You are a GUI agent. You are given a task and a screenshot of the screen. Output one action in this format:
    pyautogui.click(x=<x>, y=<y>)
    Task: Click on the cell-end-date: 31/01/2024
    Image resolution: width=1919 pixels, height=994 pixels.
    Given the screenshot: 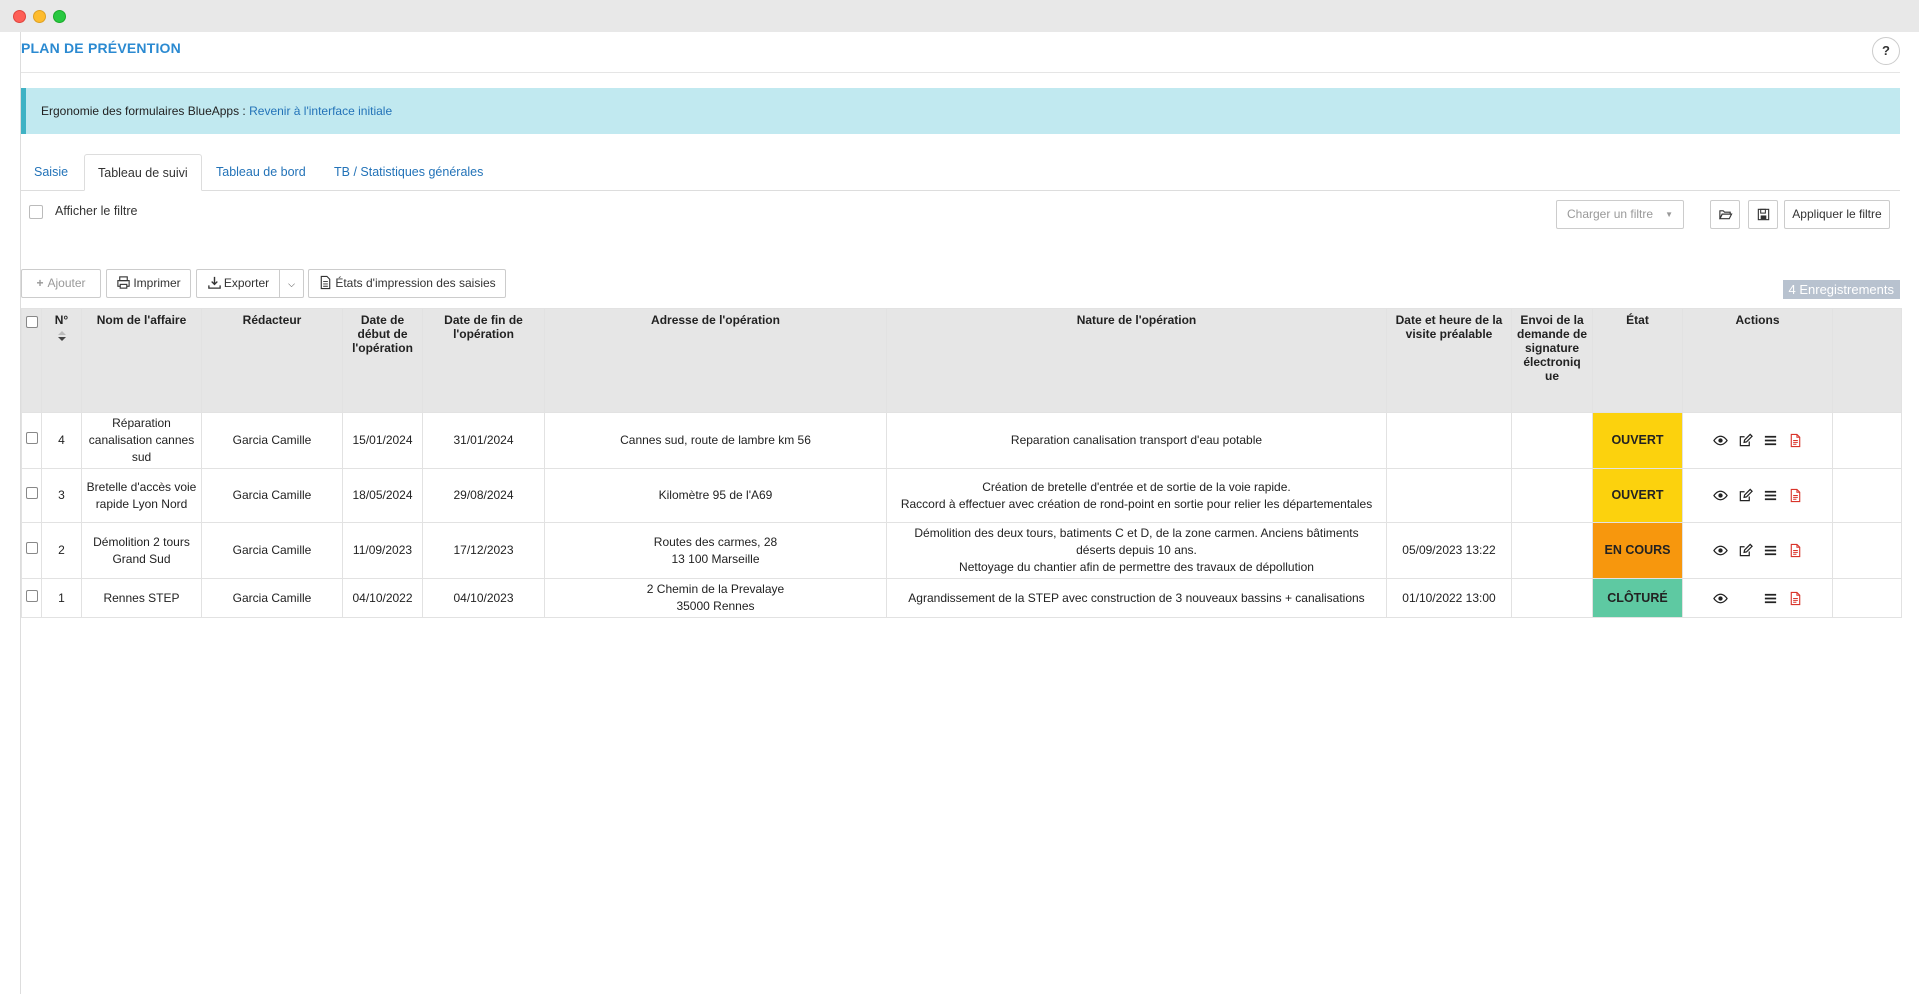 What is the action you would take?
    pyautogui.click(x=483, y=440)
    